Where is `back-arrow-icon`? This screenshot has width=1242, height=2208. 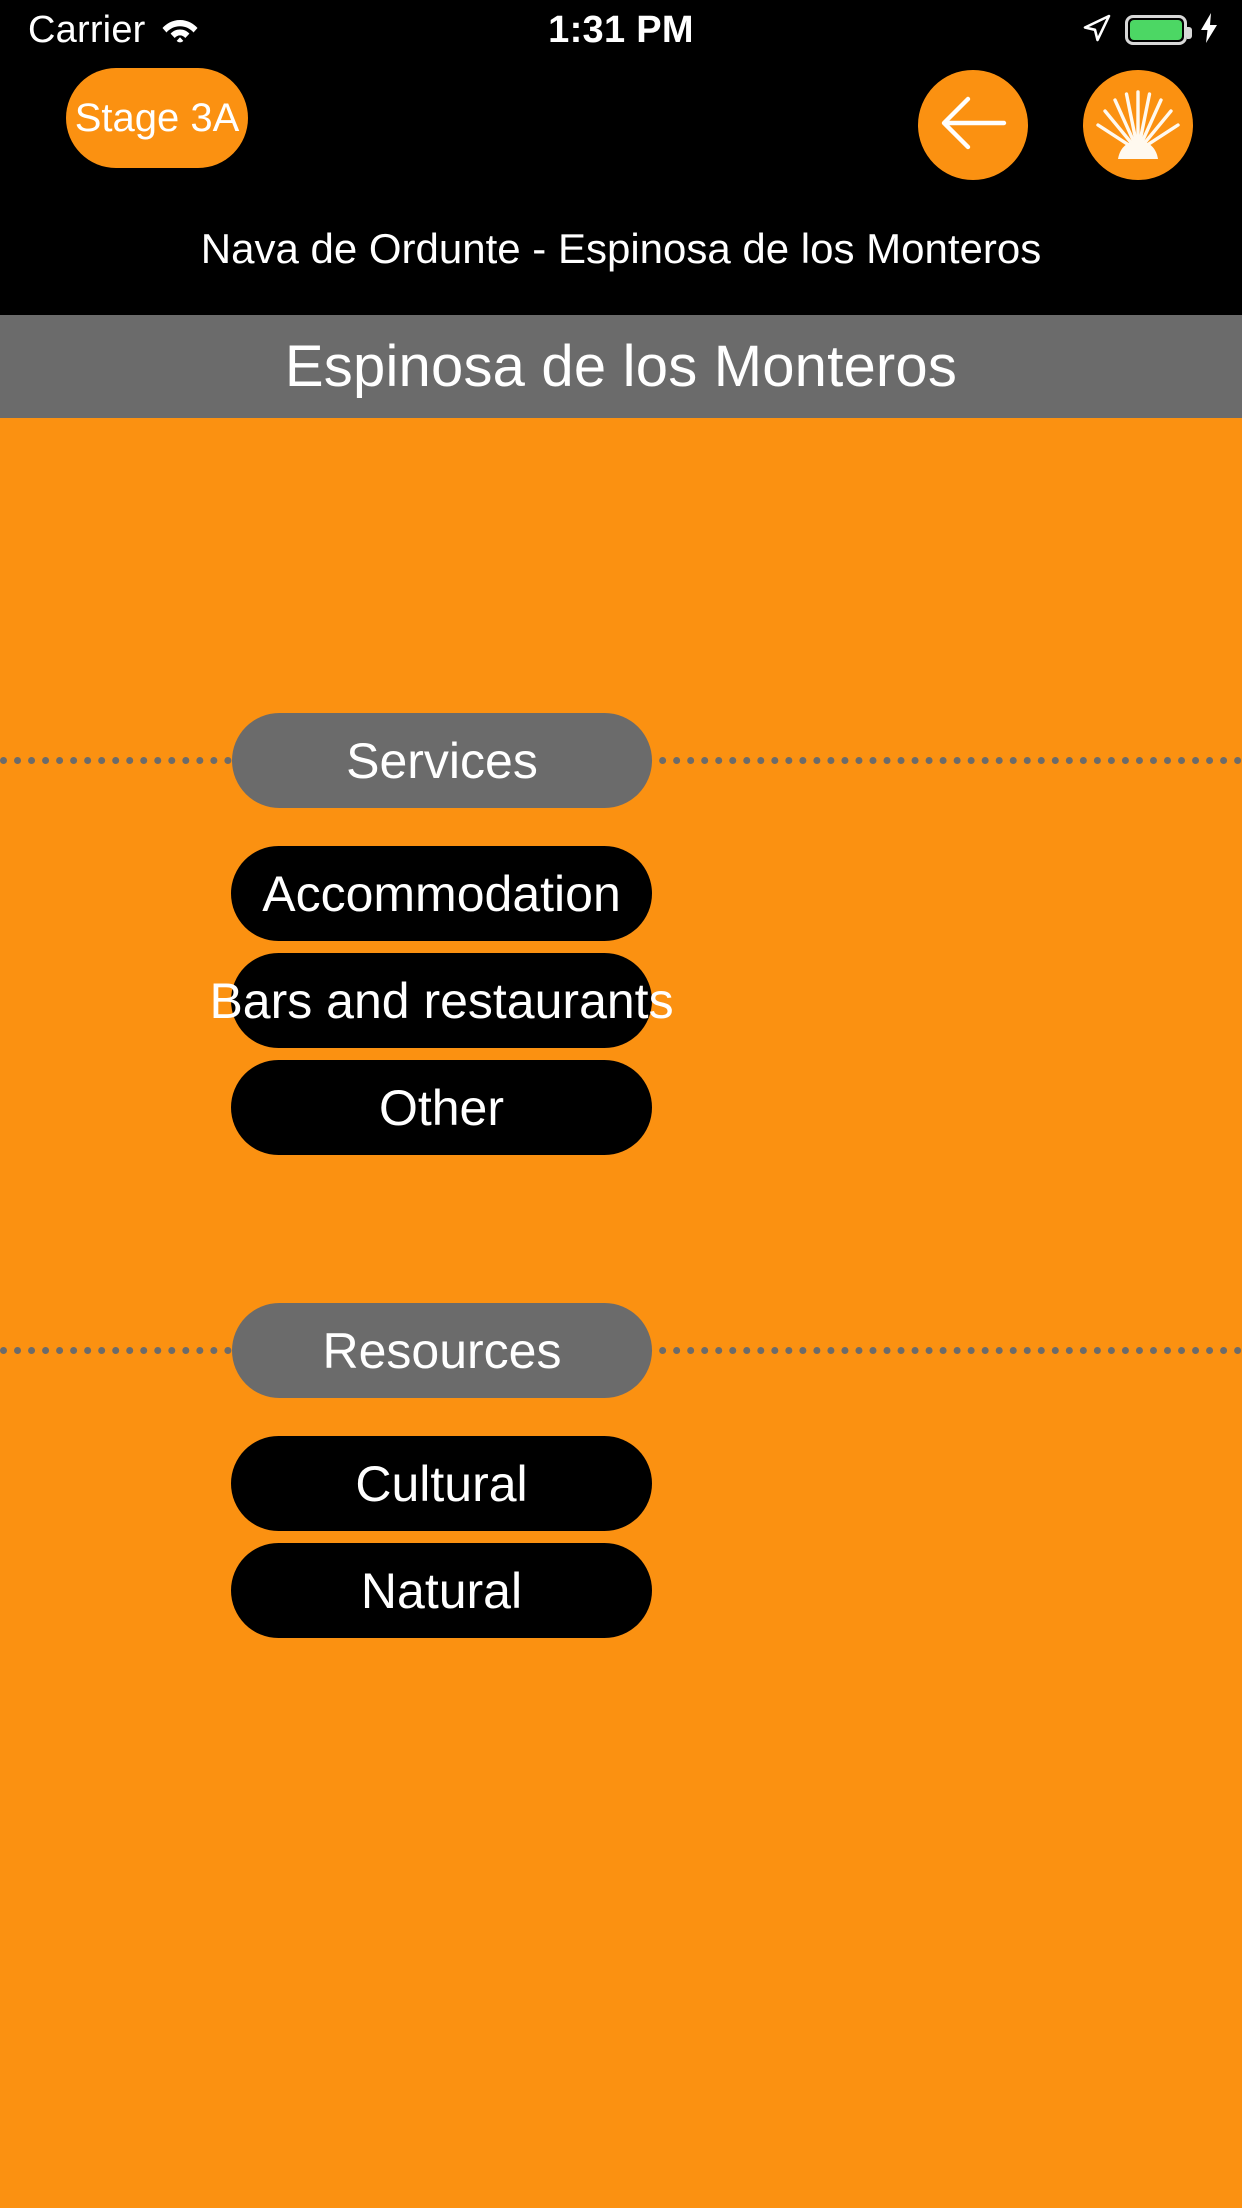 back-arrow-icon is located at coordinates (973, 125).